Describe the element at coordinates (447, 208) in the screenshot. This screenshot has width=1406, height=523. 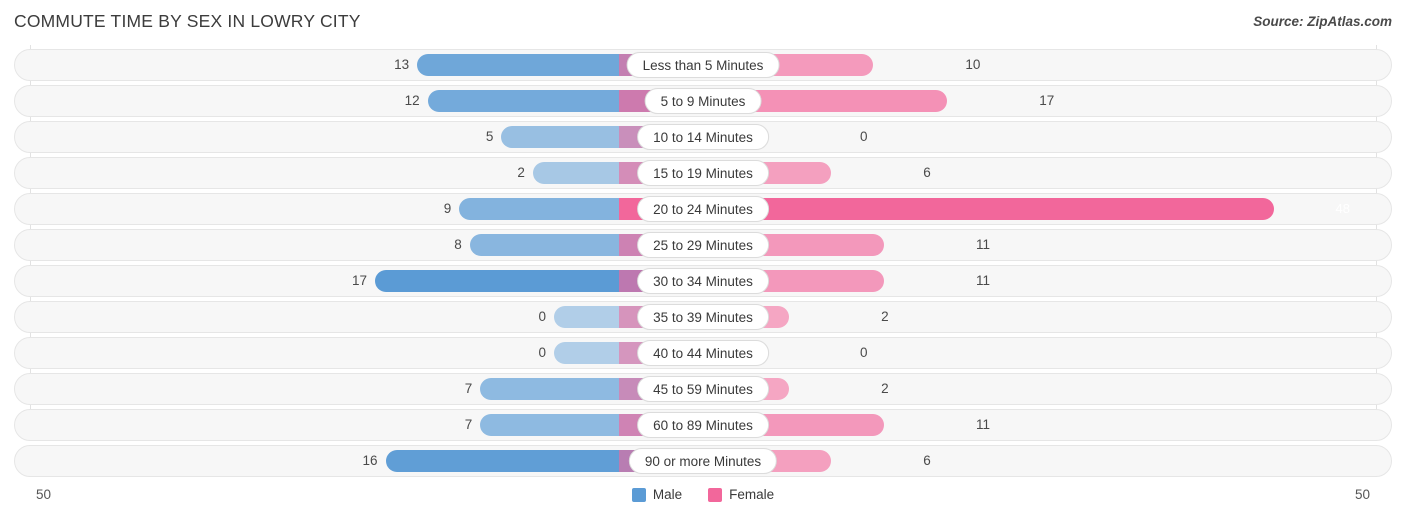
I see `bar-value-male: 9` at that location.